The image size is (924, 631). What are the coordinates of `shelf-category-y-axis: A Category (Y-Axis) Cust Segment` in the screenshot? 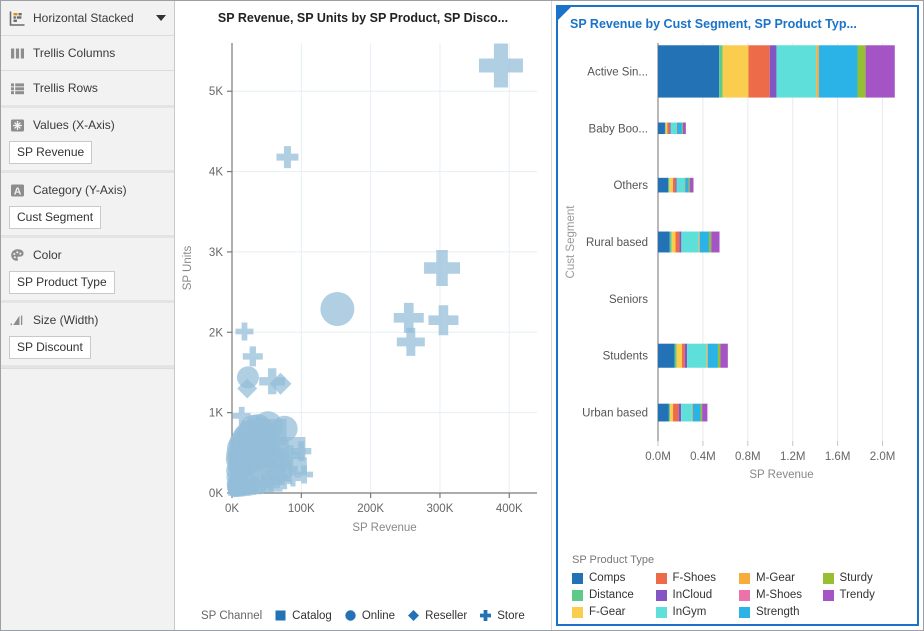 It's located at (87, 205).